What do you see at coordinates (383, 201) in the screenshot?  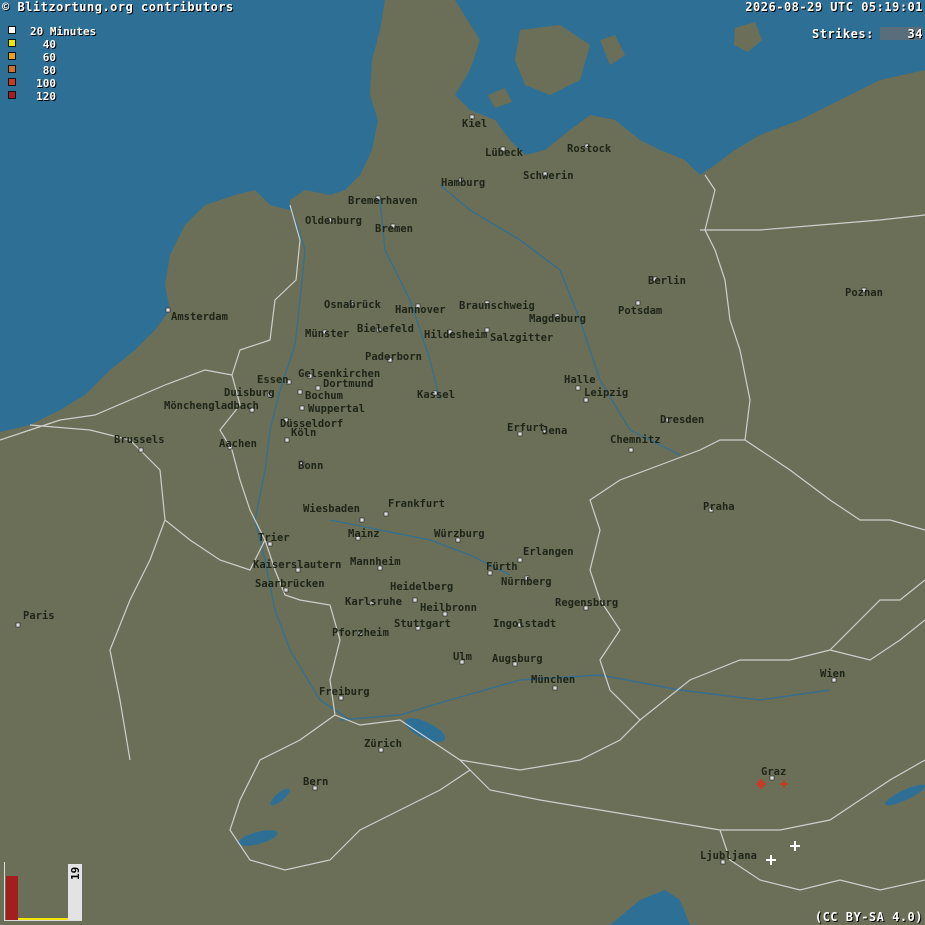 I see `city-label: Bremerhaven` at bounding box center [383, 201].